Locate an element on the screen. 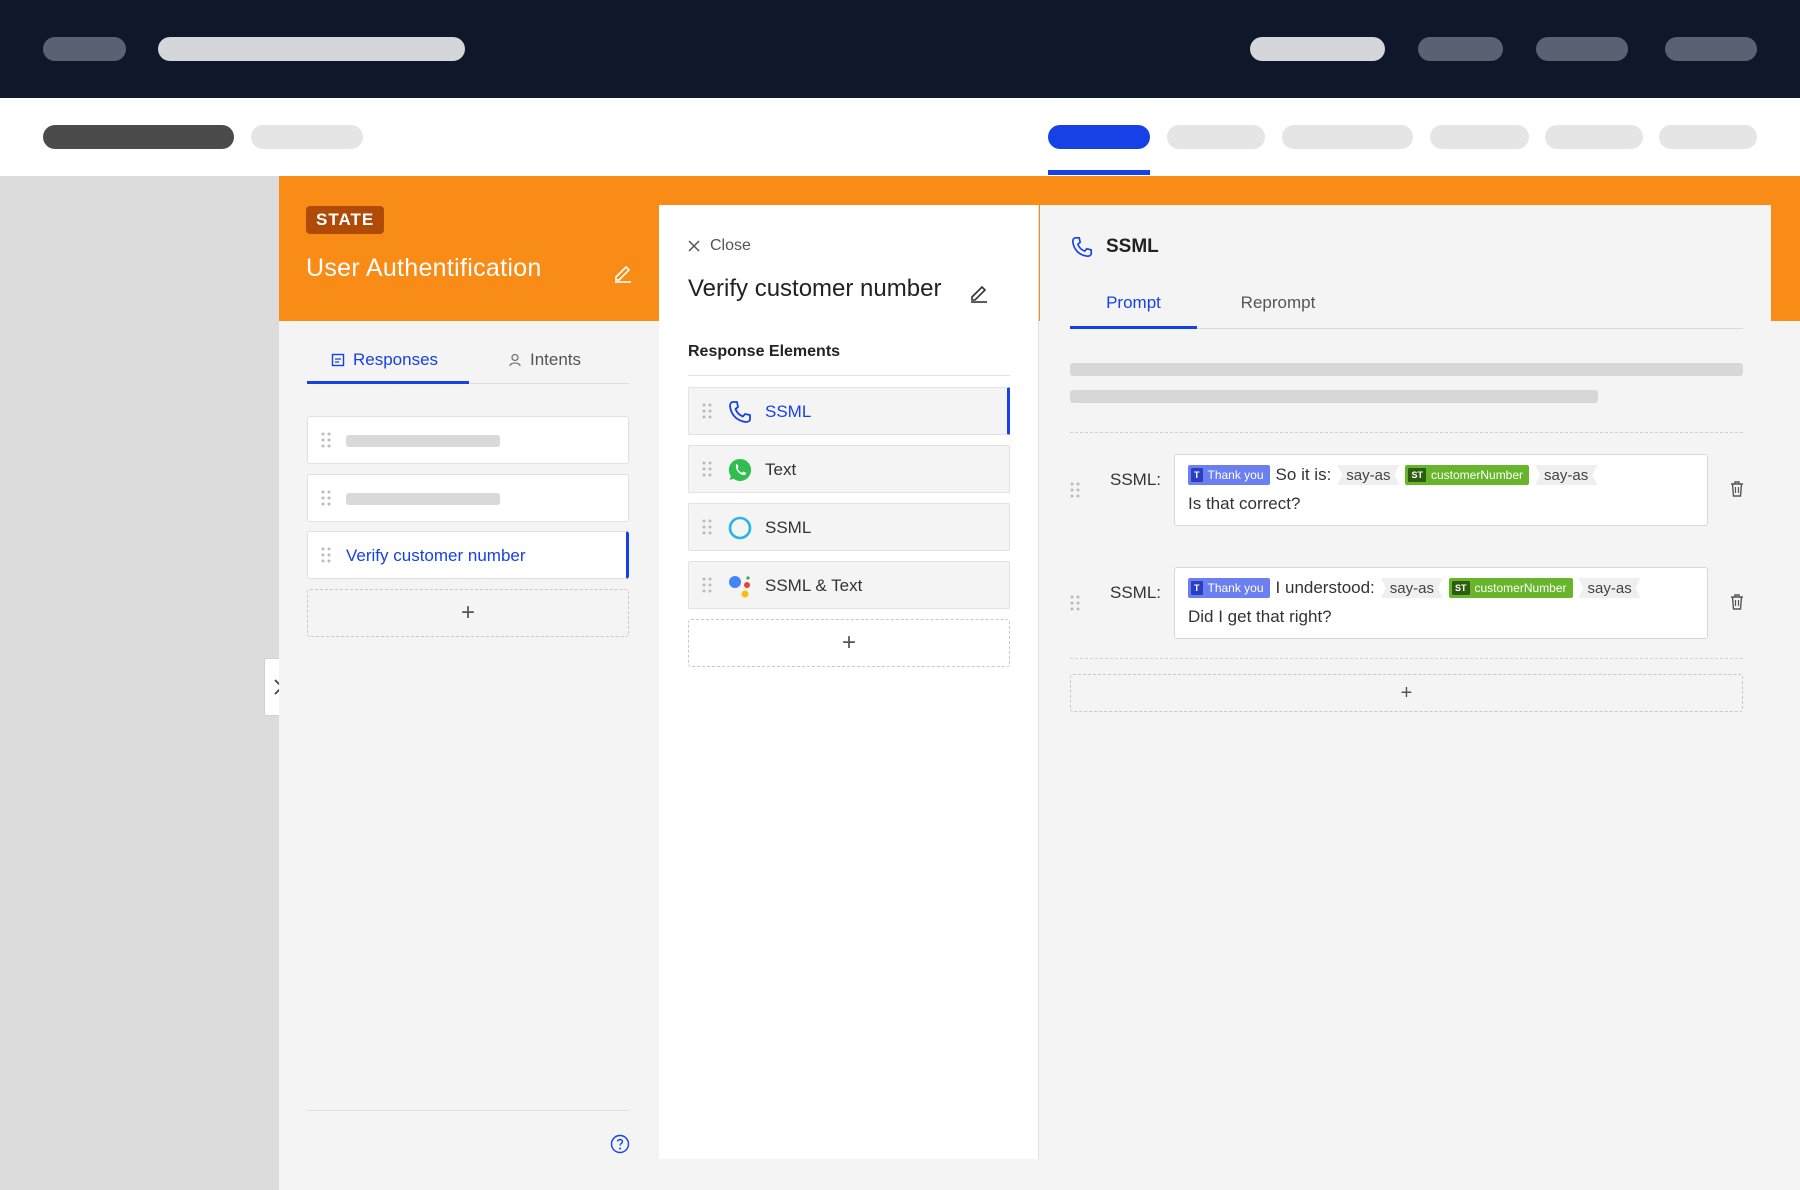  nav-placeholder-project is located at coordinates (311, 49).